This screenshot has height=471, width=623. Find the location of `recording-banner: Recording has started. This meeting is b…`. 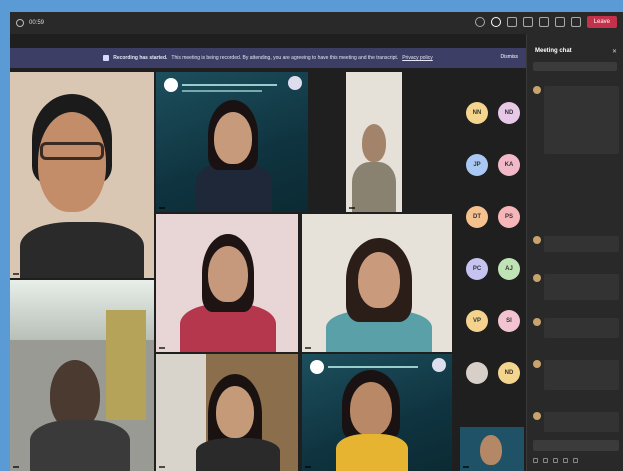

recording-banner: Recording has started. This meeting is b… is located at coordinates (268, 58).